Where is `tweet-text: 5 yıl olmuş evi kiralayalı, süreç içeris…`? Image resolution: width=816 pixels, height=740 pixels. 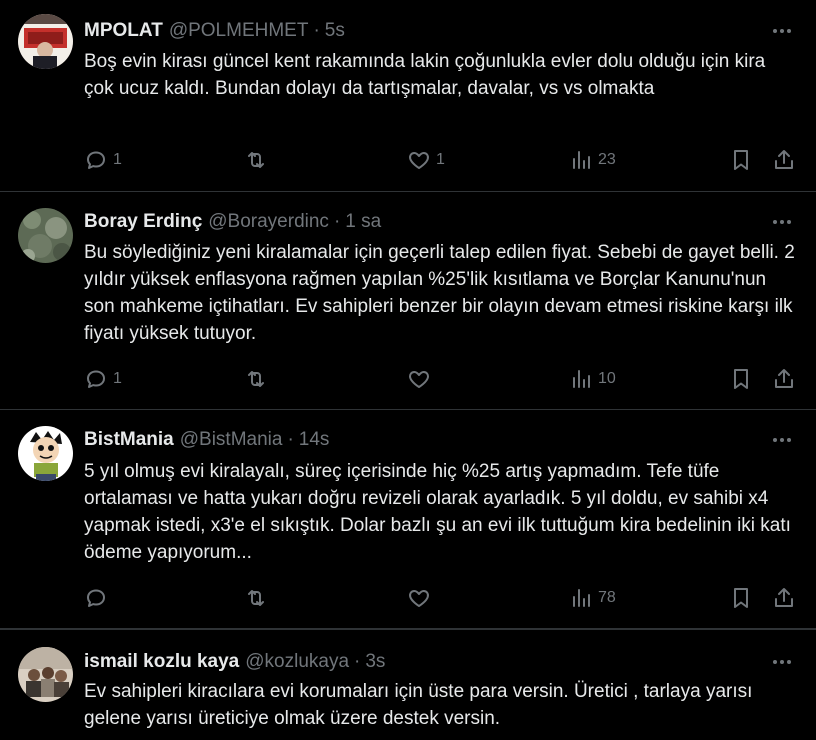 tweet-text: 5 yıl olmuş evi kiralayalı, süreç içeris… is located at coordinates (437, 512).